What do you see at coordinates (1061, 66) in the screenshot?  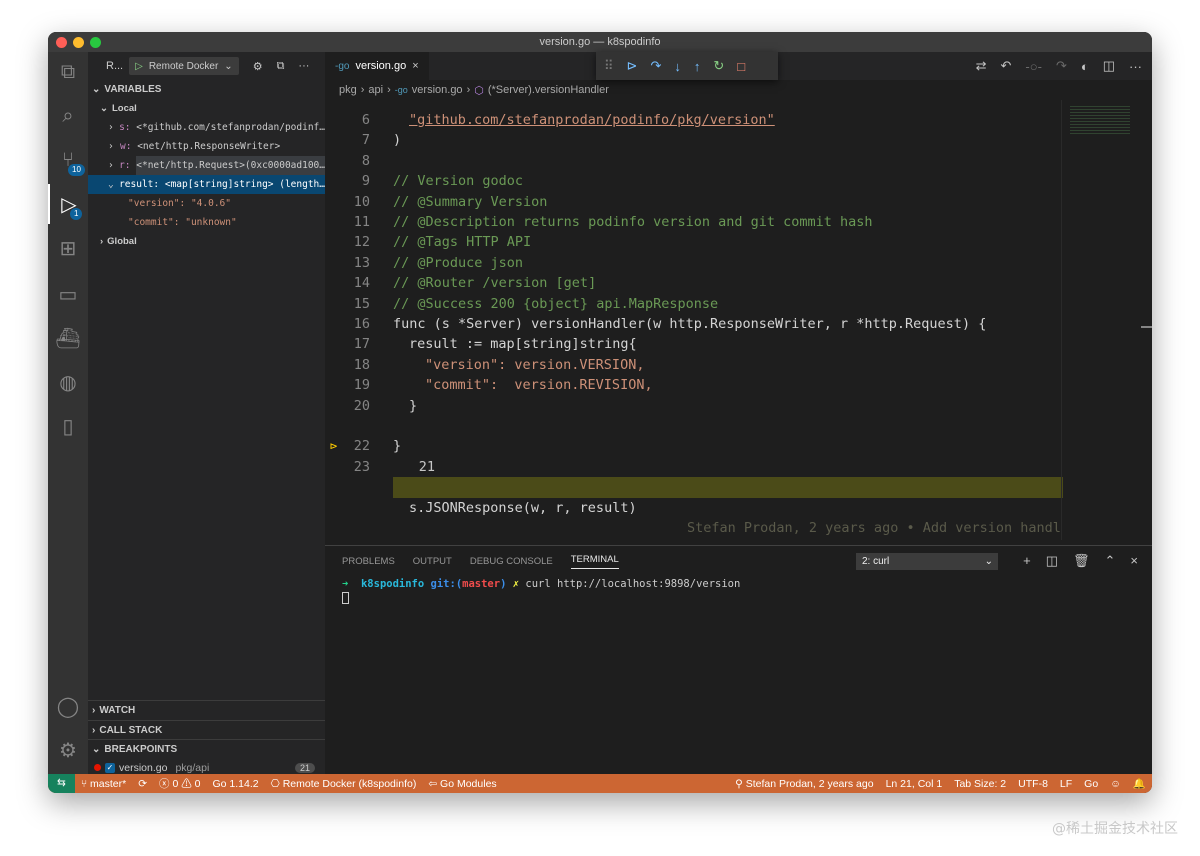 I see `go-forward-icon: ↷` at bounding box center [1061, 66].